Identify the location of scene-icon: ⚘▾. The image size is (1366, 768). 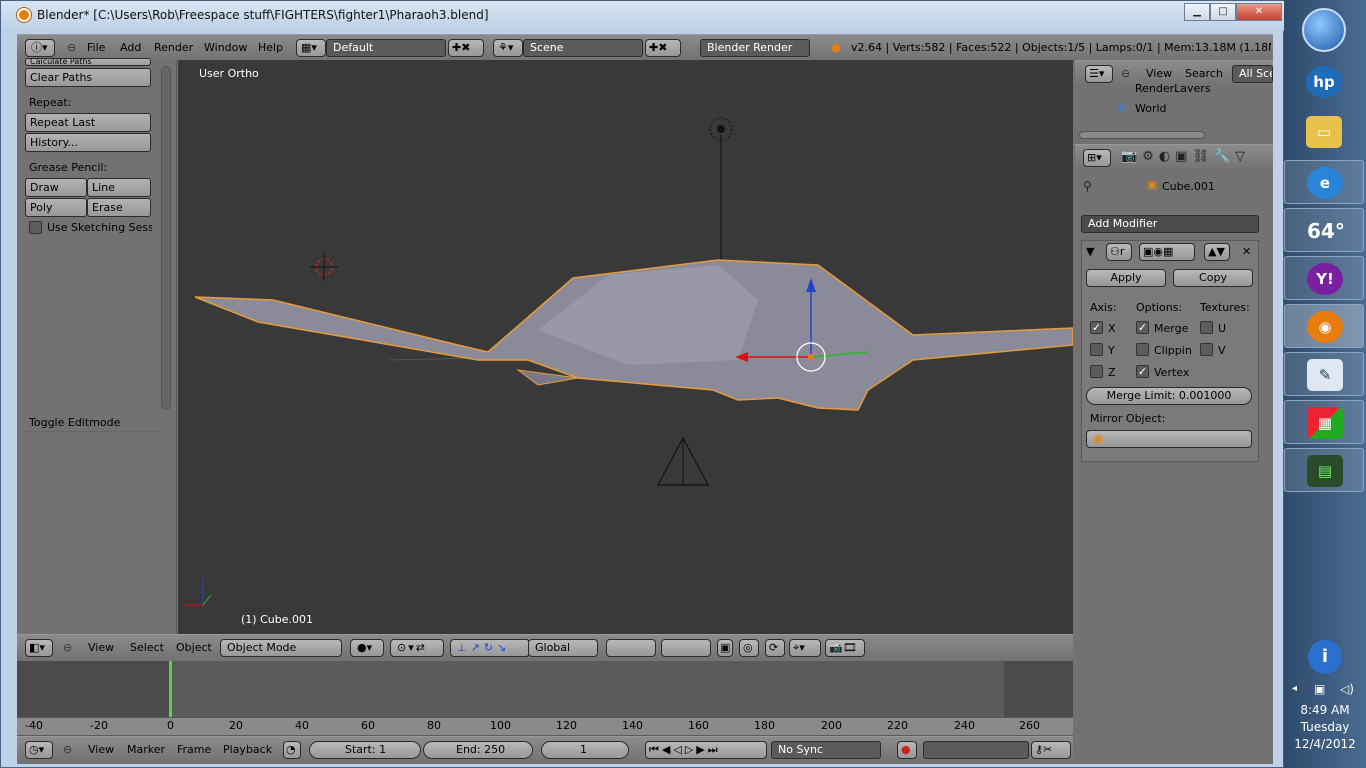
(508, 48).